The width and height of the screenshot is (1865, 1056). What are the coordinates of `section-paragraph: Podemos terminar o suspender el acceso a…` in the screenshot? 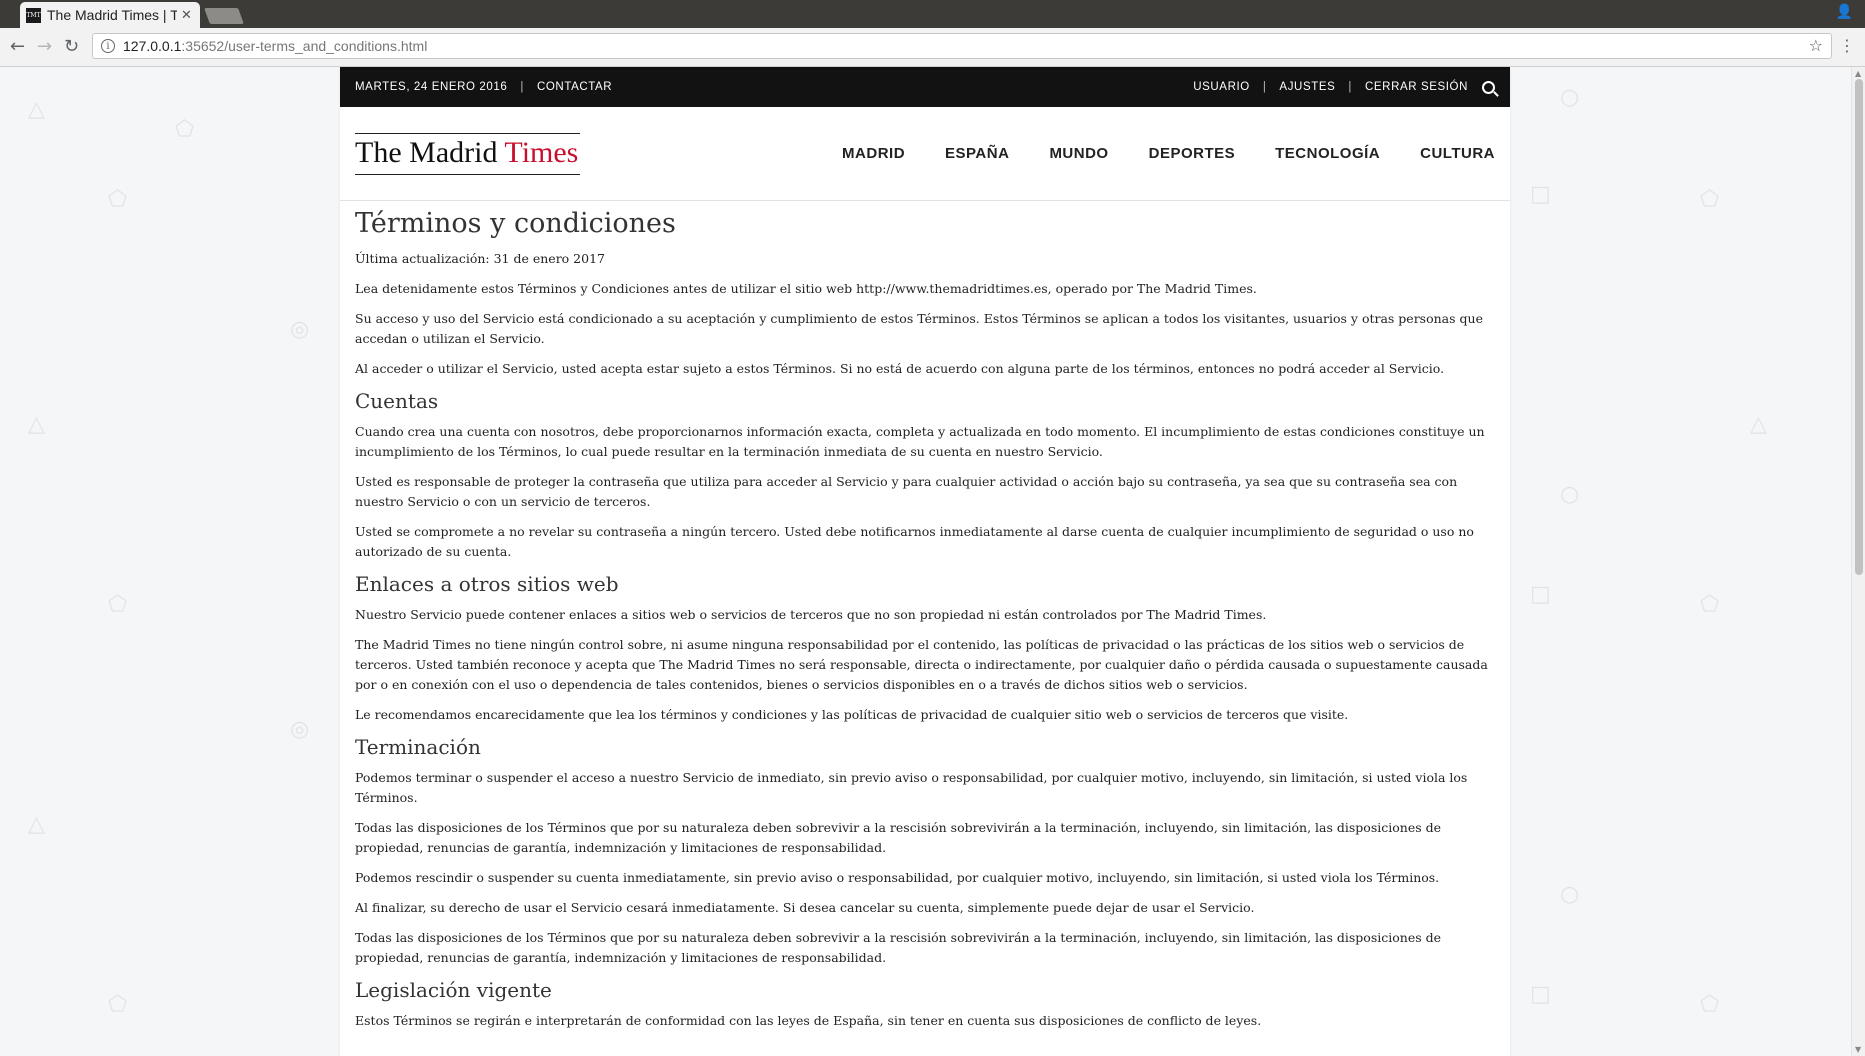 It's located at (911, 787).